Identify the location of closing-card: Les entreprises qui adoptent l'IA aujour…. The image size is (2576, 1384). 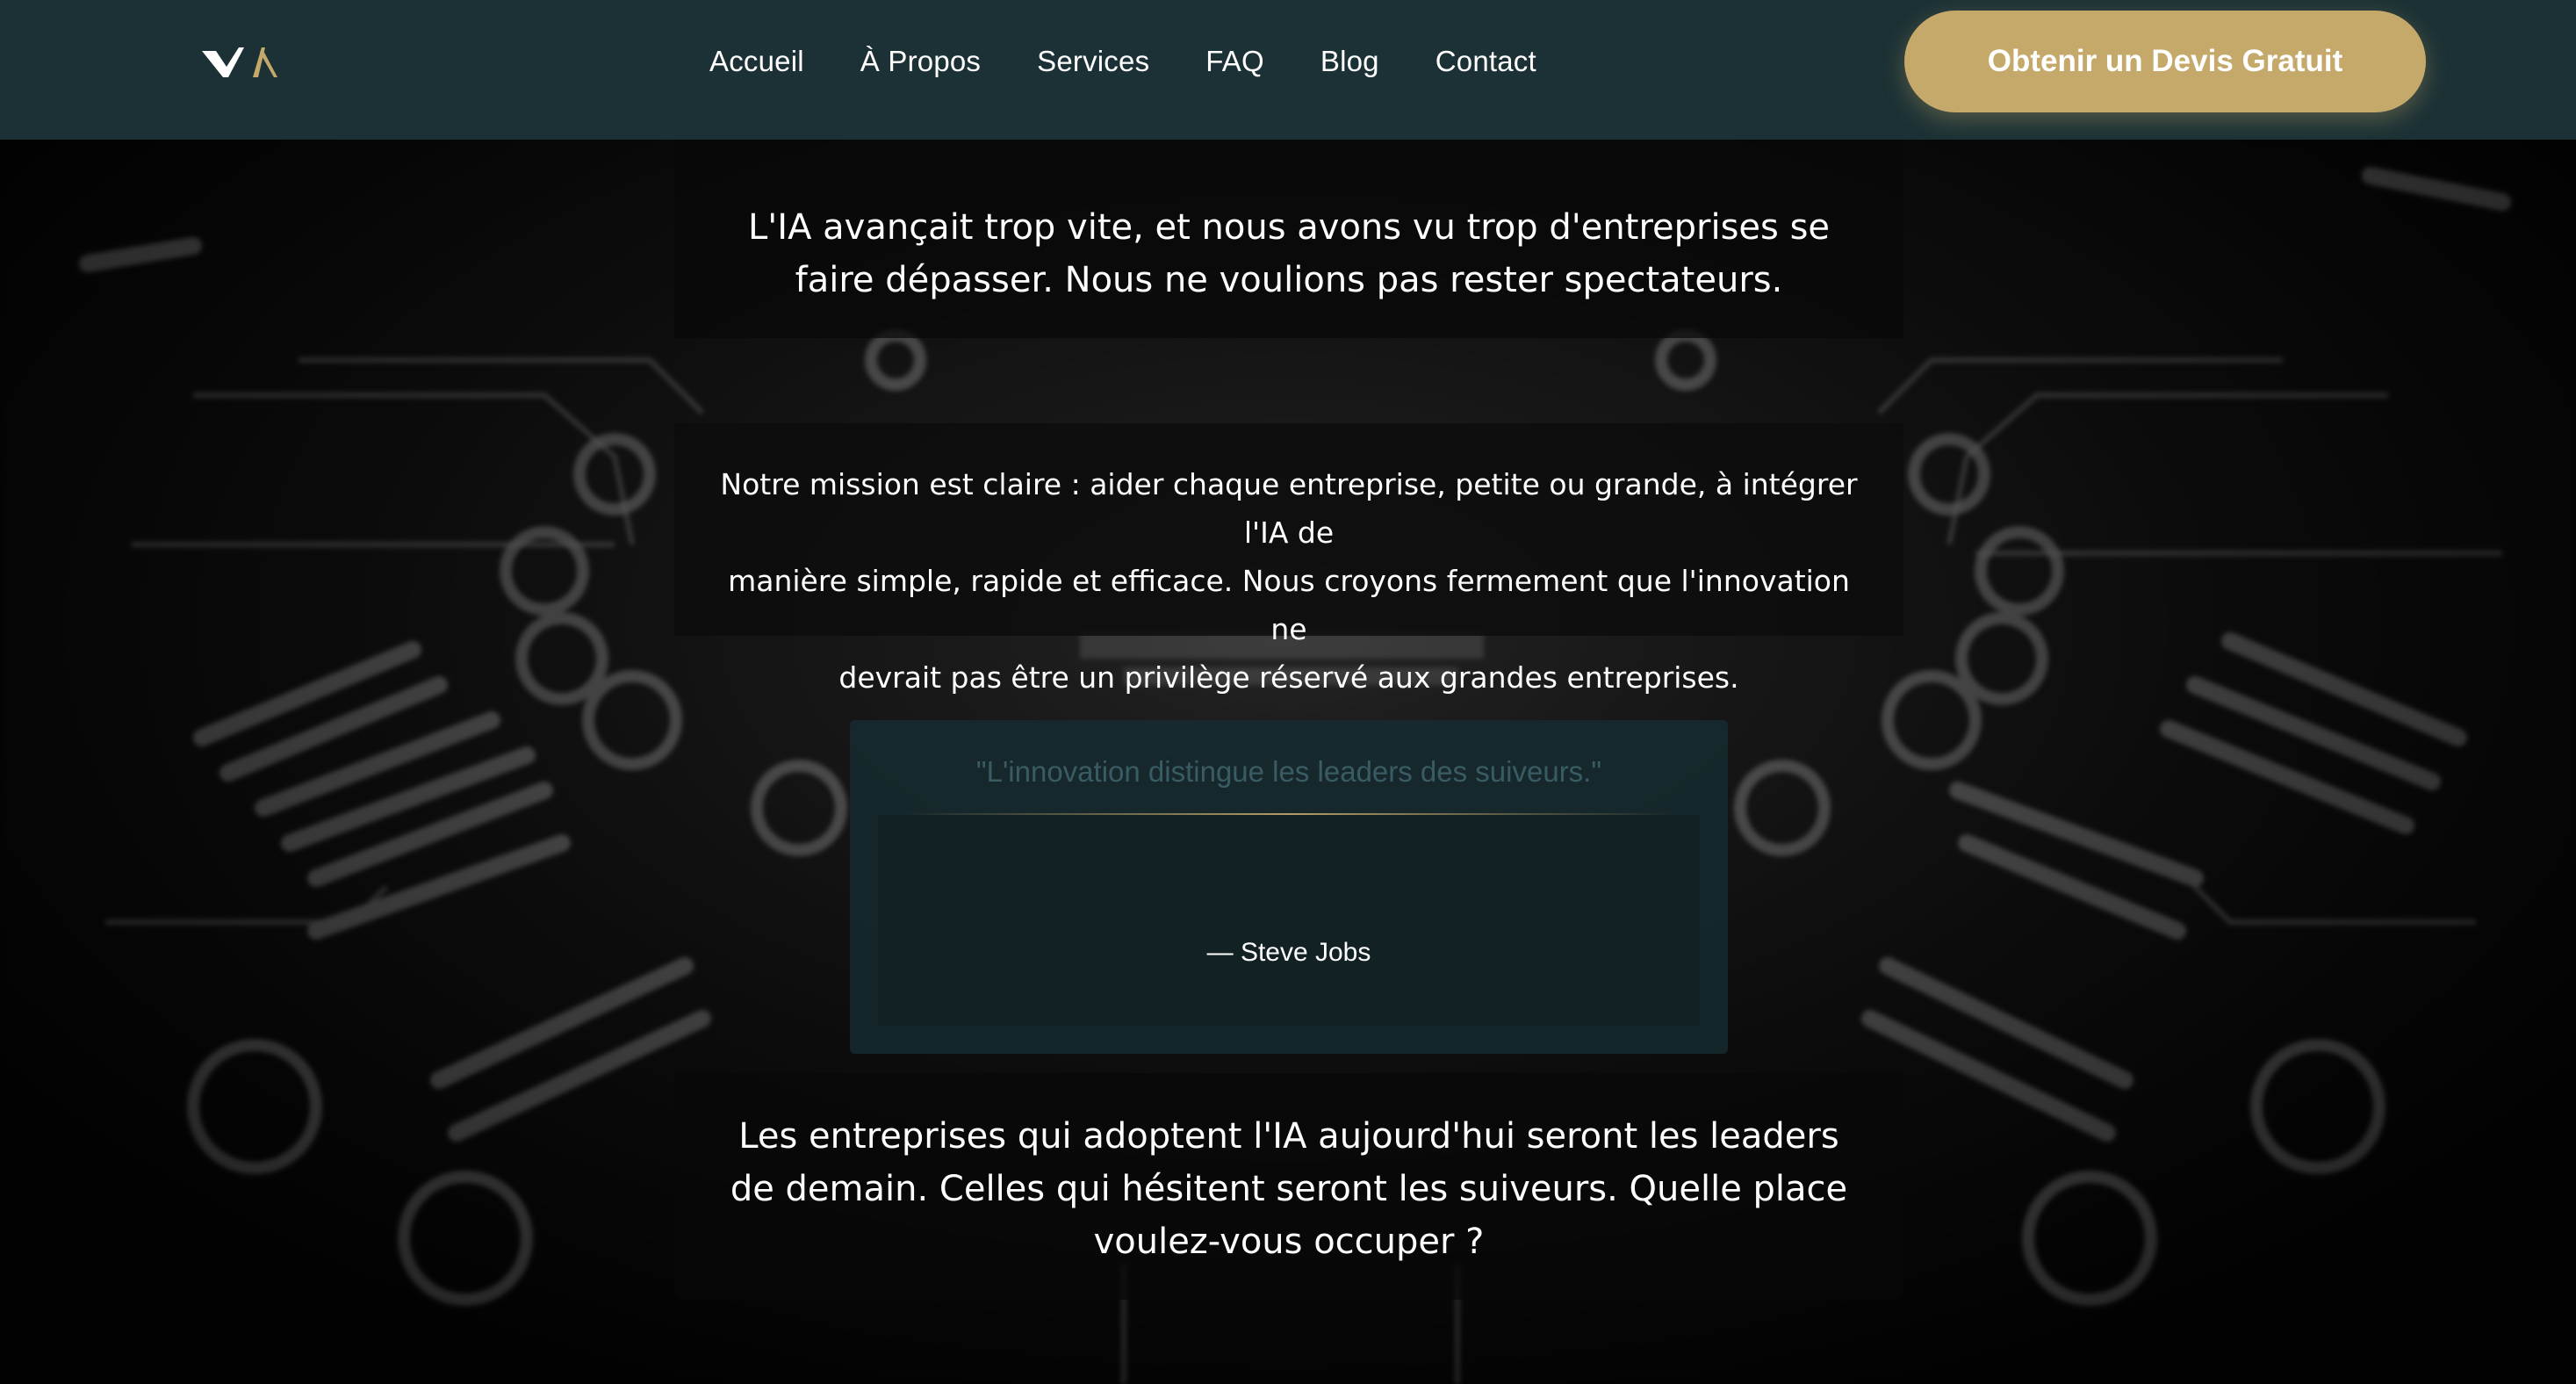
(1288, 1186).